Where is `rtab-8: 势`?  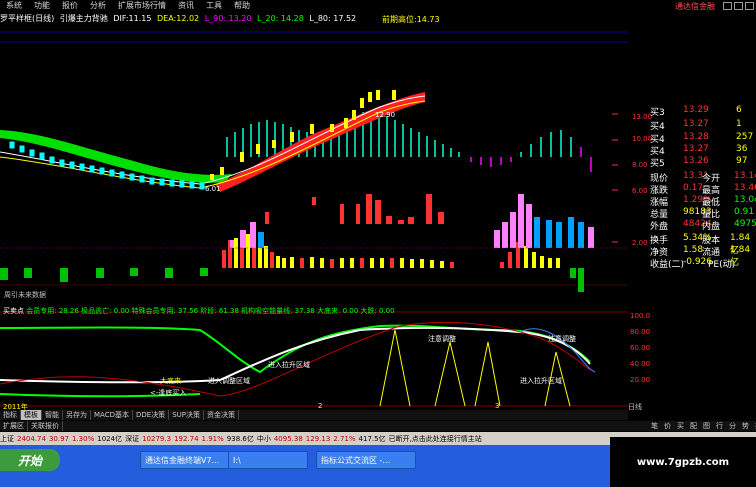
rtab-8: 势 is located at coordinates (745, 426).